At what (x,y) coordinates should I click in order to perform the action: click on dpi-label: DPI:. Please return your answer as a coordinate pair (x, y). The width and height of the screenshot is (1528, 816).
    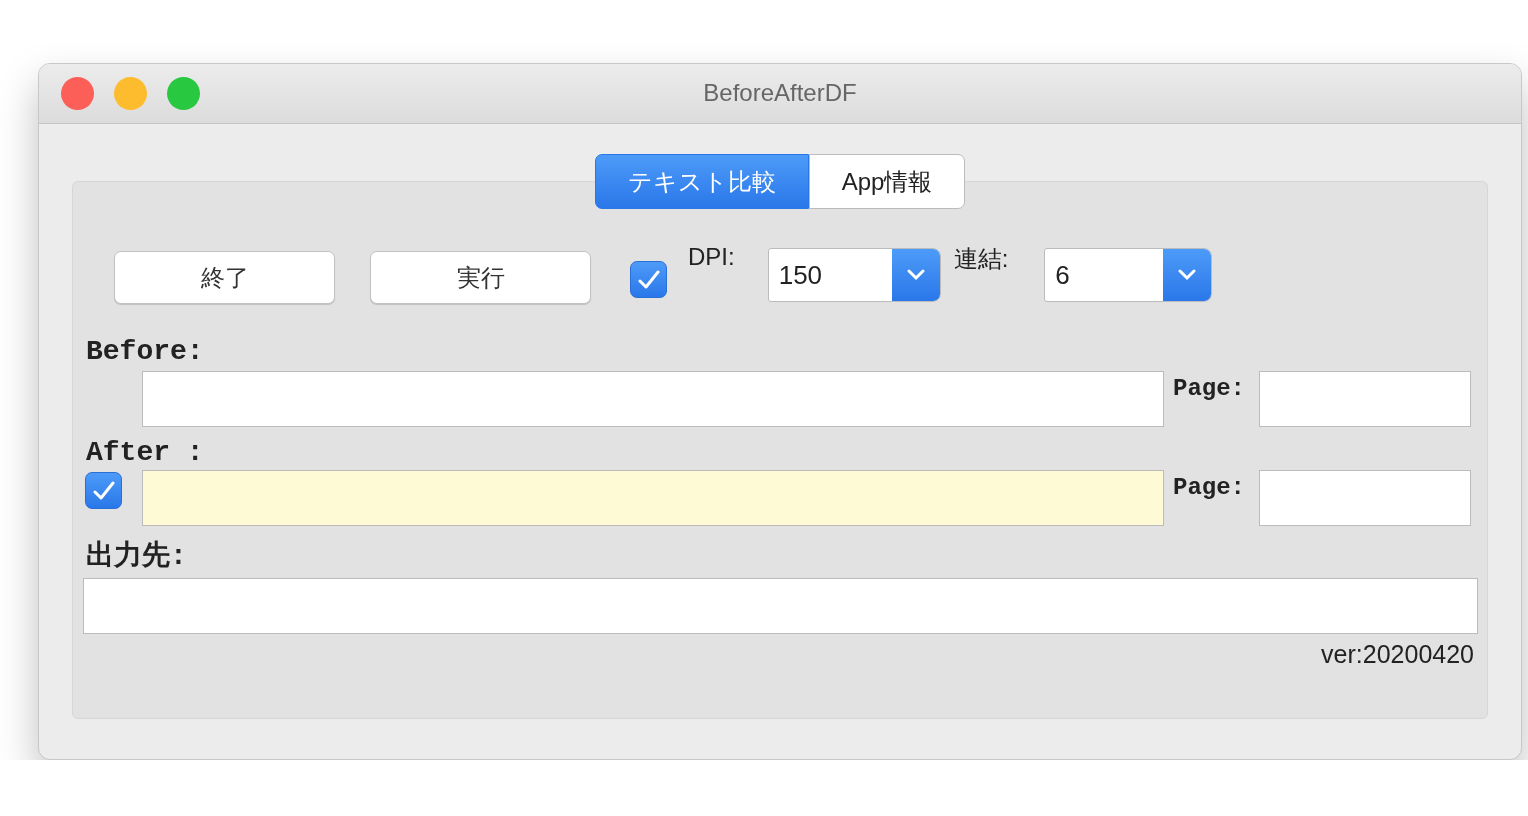
    Looking at the image, I should click on (711, 257).